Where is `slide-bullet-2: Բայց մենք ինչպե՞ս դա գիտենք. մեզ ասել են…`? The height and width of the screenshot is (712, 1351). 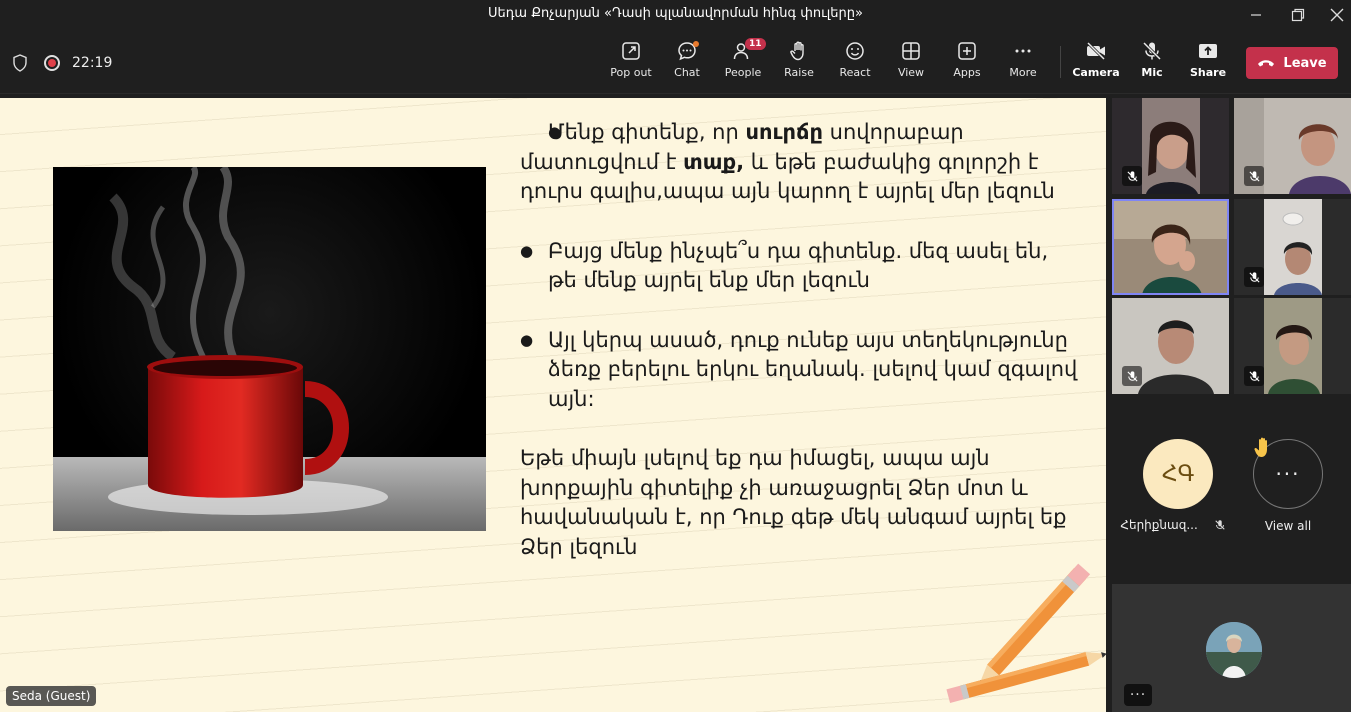 slide-bullet-2: Բայց մենք ինչպե՞ս դա գիտենք. մեզ ասել են… is located at coordinates (800, 266).